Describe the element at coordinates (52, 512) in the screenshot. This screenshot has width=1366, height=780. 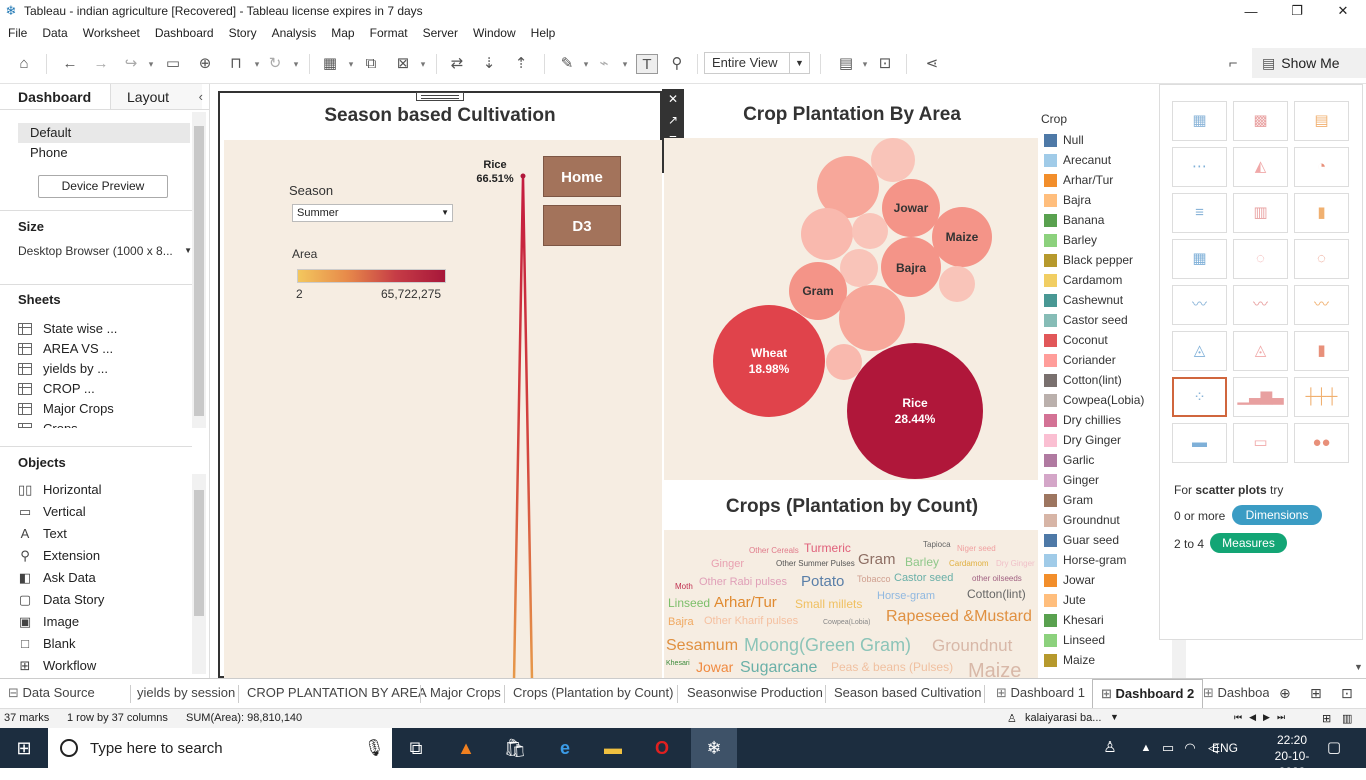
I see `object-vertical: ▭ Vertical` at that location.